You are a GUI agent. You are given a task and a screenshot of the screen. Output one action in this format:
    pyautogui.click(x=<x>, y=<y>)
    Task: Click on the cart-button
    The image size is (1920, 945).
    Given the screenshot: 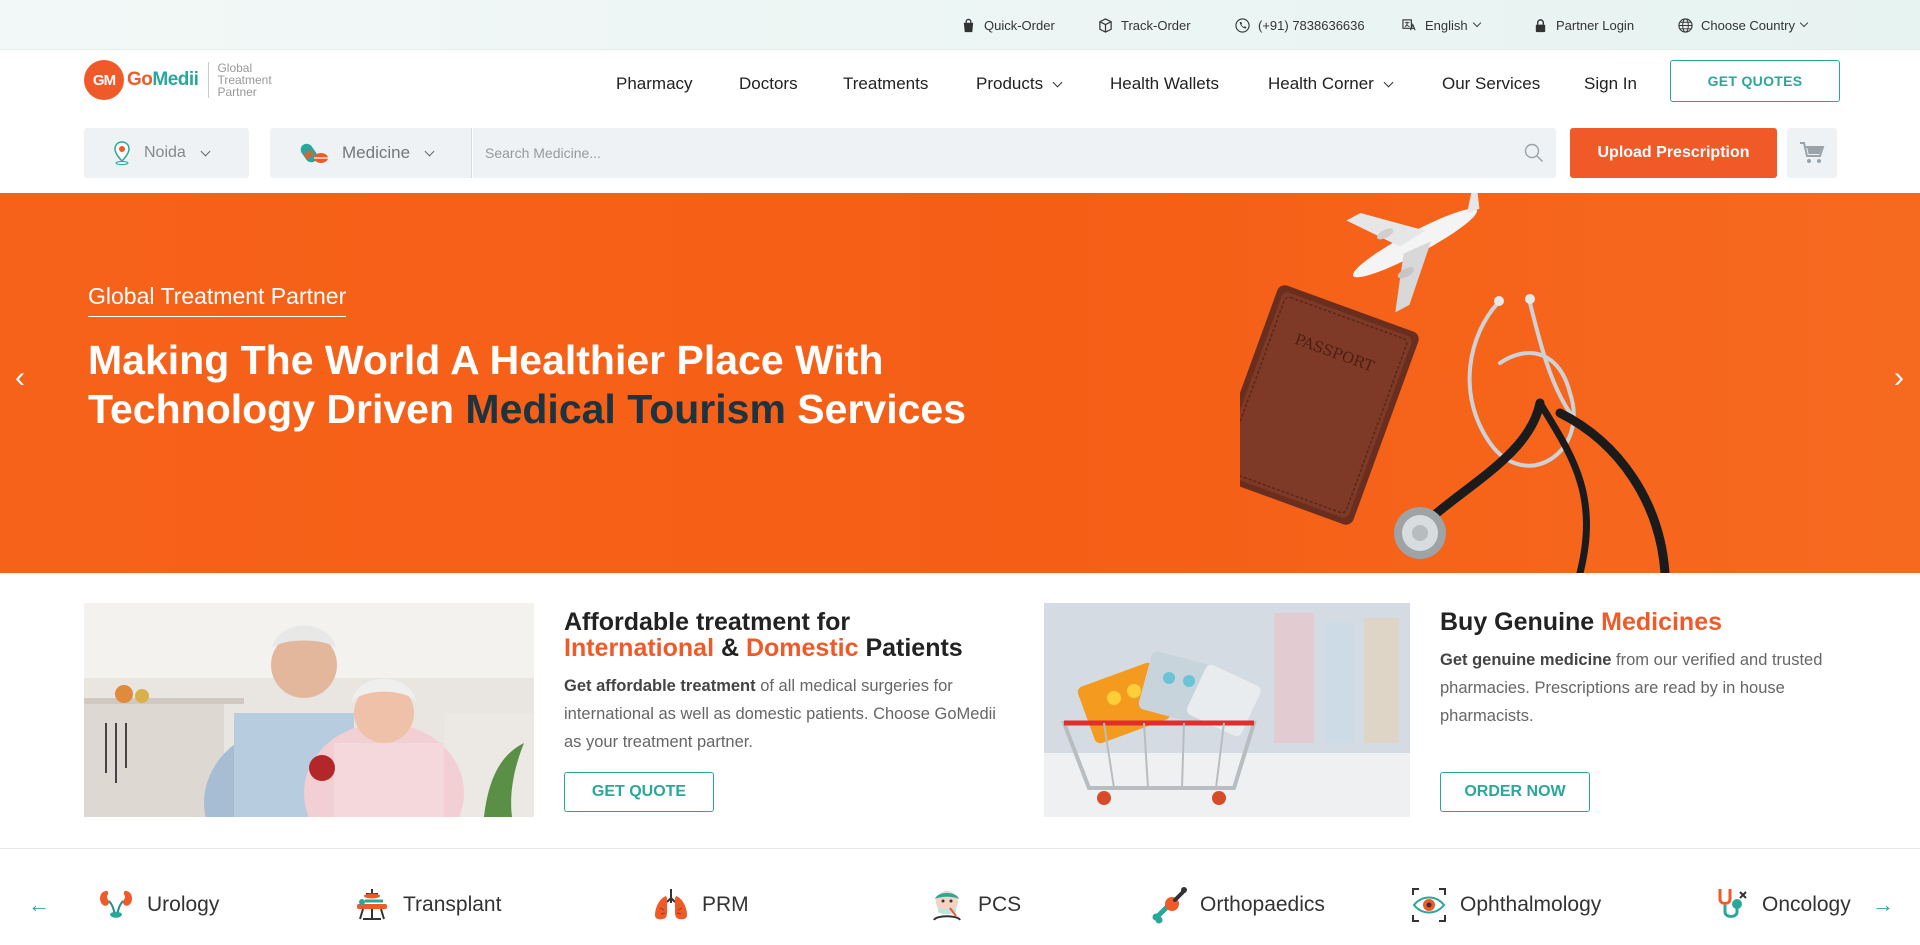 What is the action you would take?
    pyautogui.click(x=1812, y=153)
    